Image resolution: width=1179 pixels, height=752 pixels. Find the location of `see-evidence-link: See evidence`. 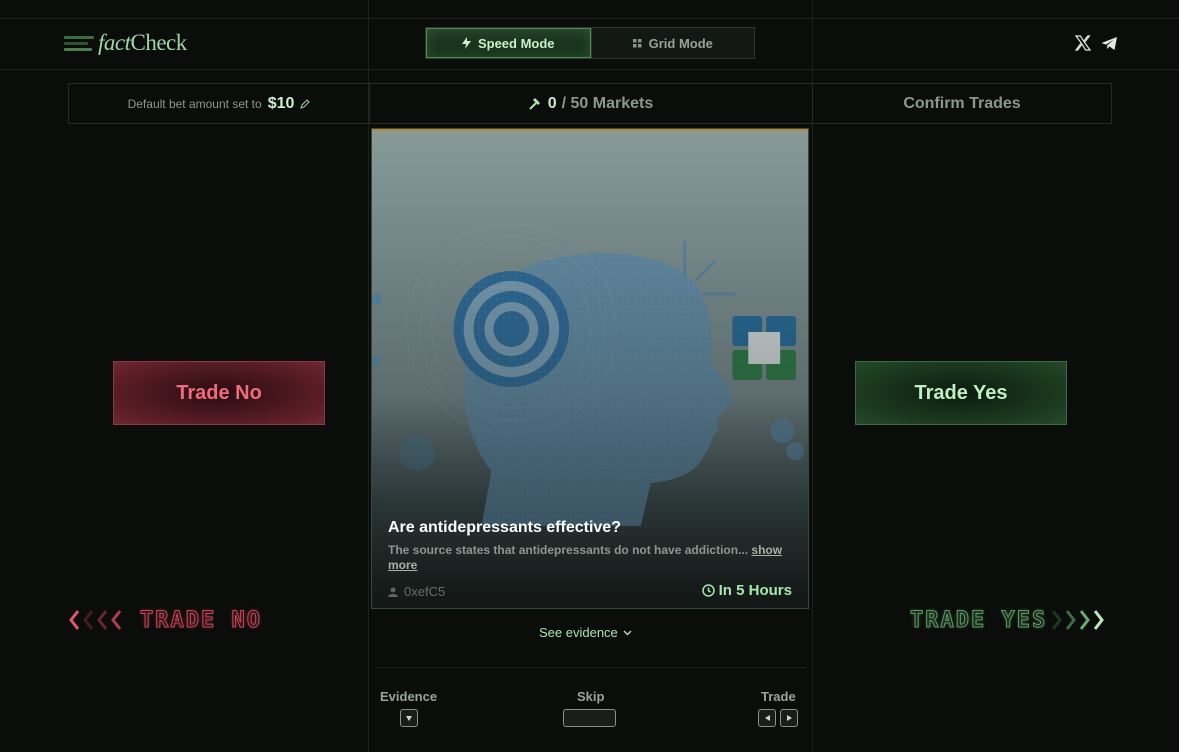

see-evidence-link: See evidence is located at coordinates (585, 632).